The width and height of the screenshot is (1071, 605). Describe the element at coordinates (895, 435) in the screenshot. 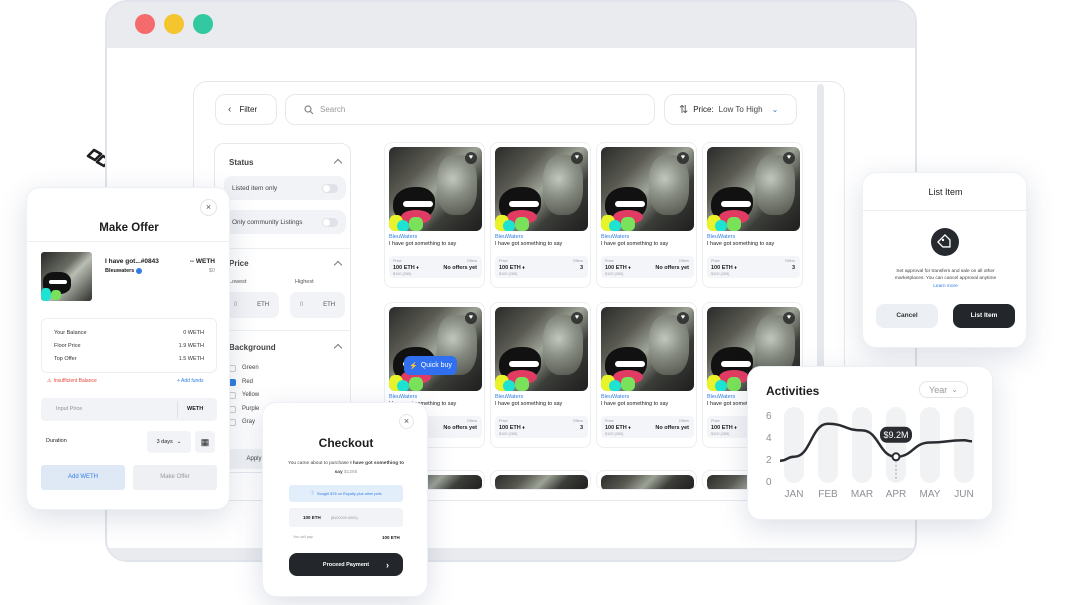

I see `tooltip-label: $9.2M` at that location.